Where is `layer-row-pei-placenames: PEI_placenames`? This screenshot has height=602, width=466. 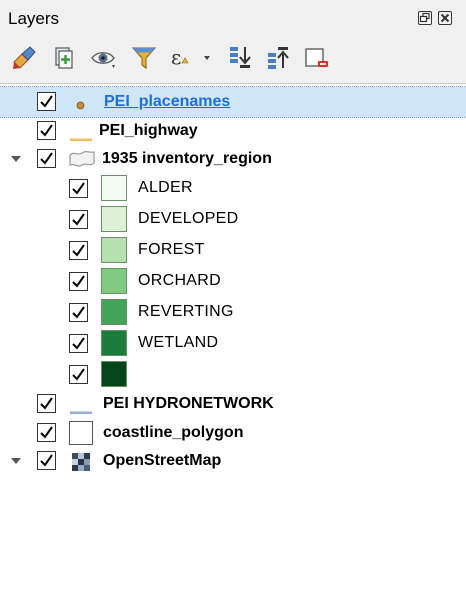
layer-row-pei-placenames: PEI_placenames is located at coordinates (233, 102).